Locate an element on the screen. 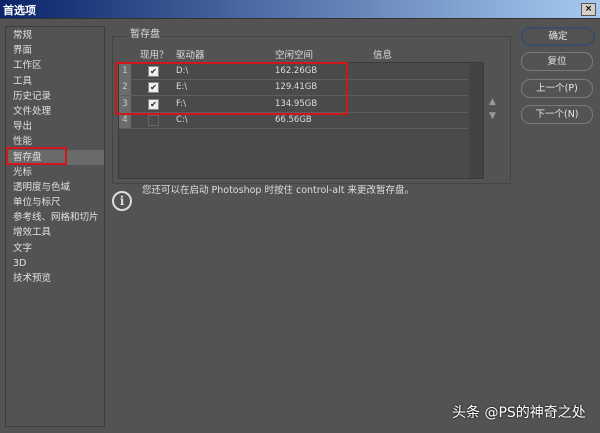 The width and height of the screenshot is (600, 433). sidebar-item: 文字 is located at coordinates (55, 248).